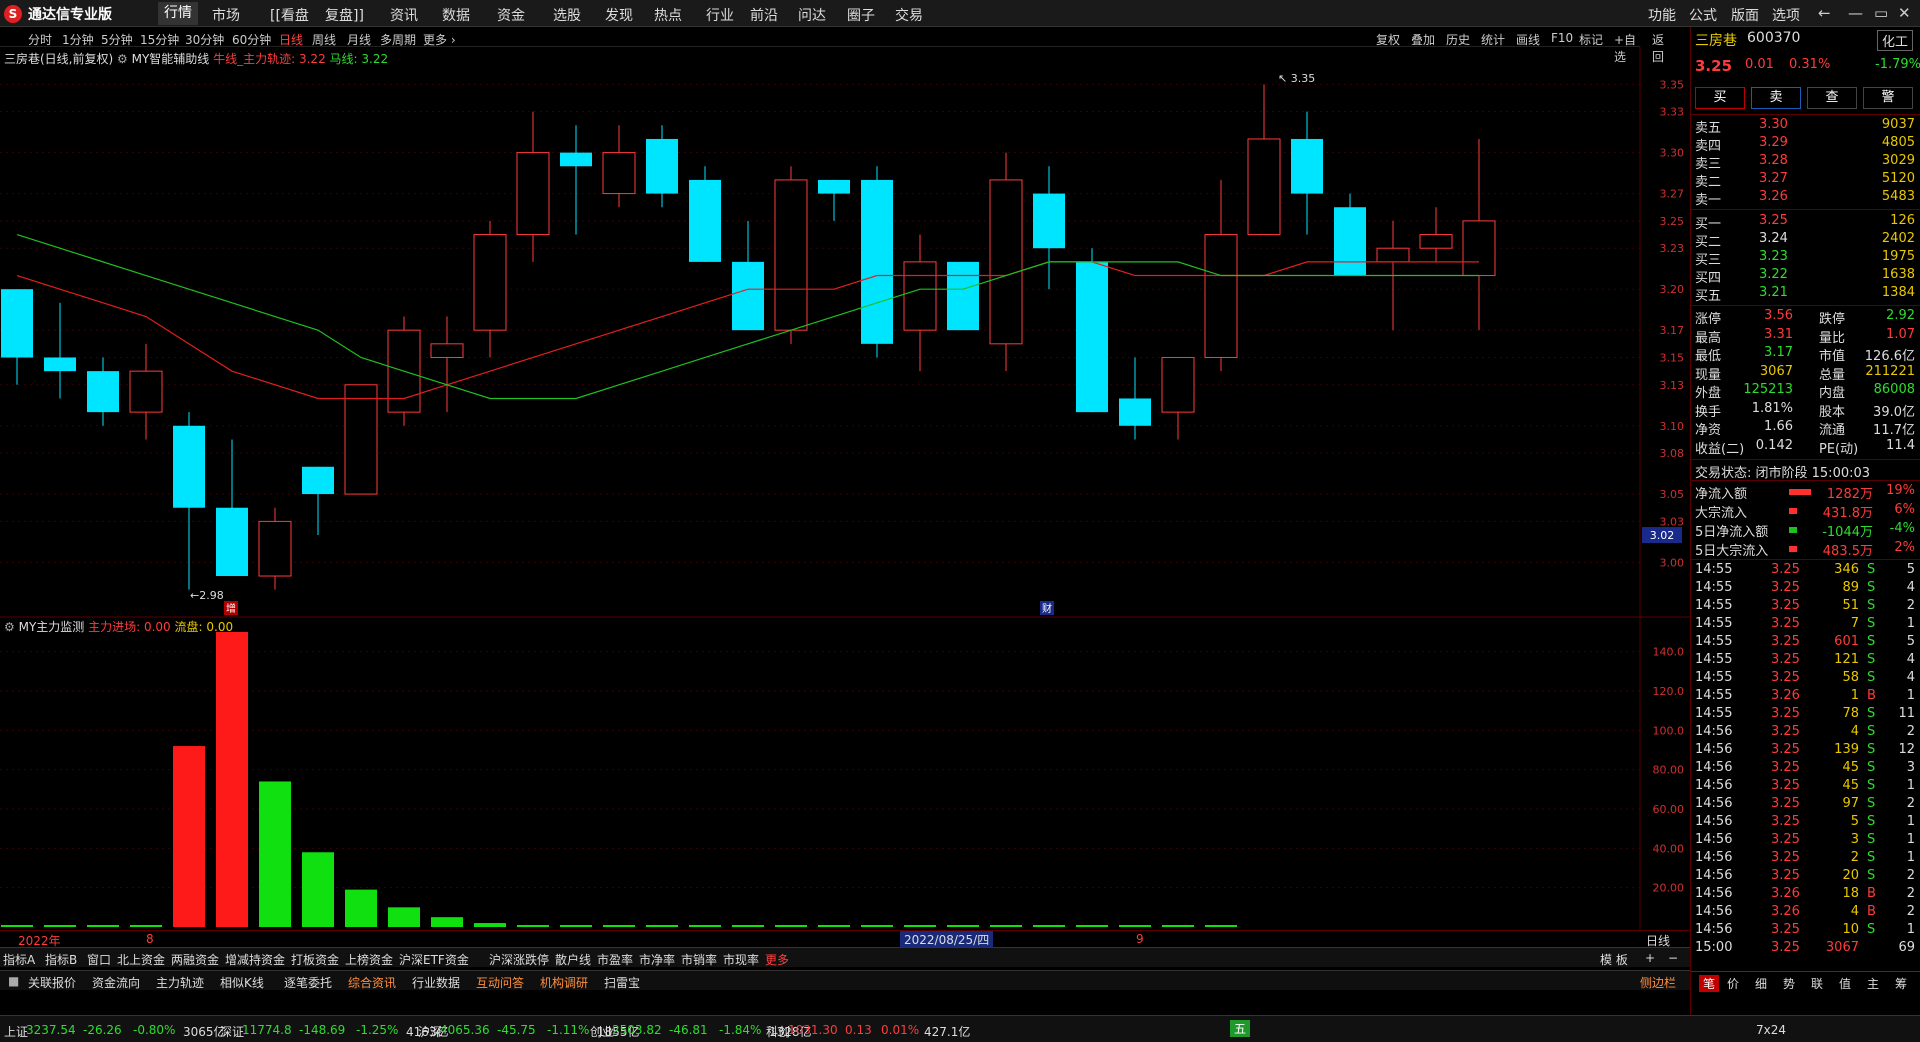  I want to click on period-9: 多周期, so click(398, 39).